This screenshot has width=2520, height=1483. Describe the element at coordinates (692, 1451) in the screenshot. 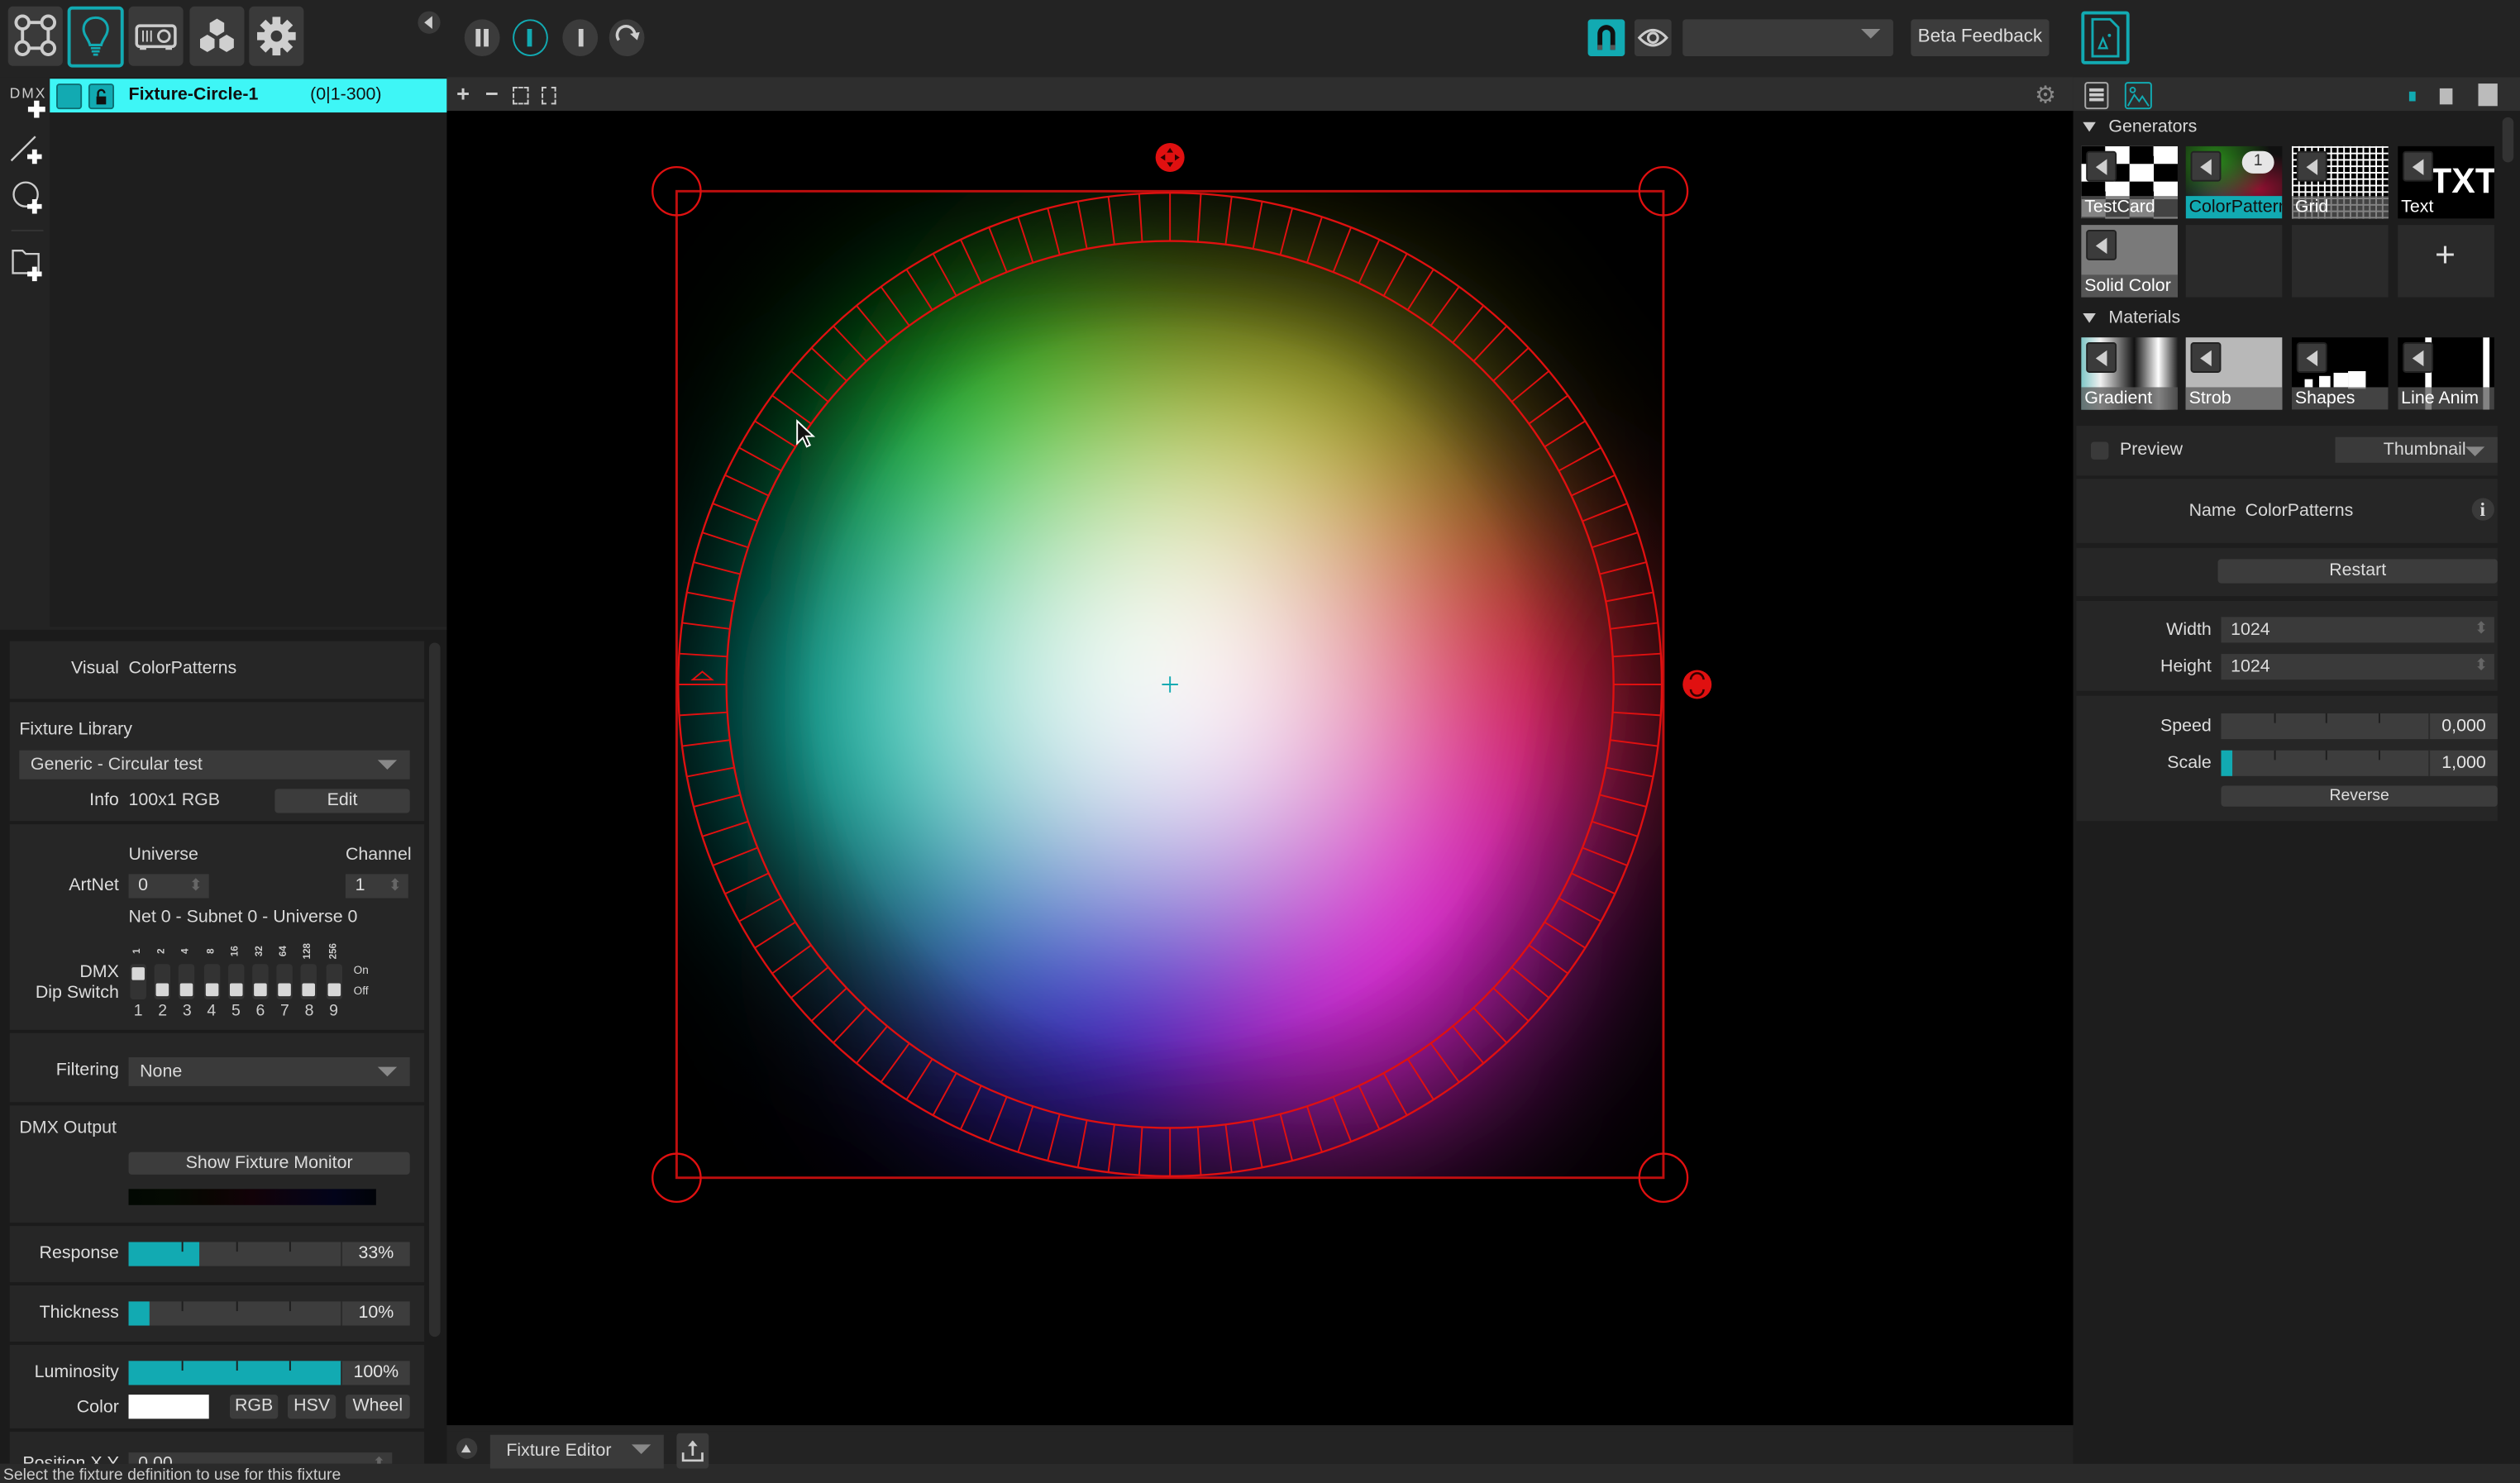

I see `export-button` at that location.